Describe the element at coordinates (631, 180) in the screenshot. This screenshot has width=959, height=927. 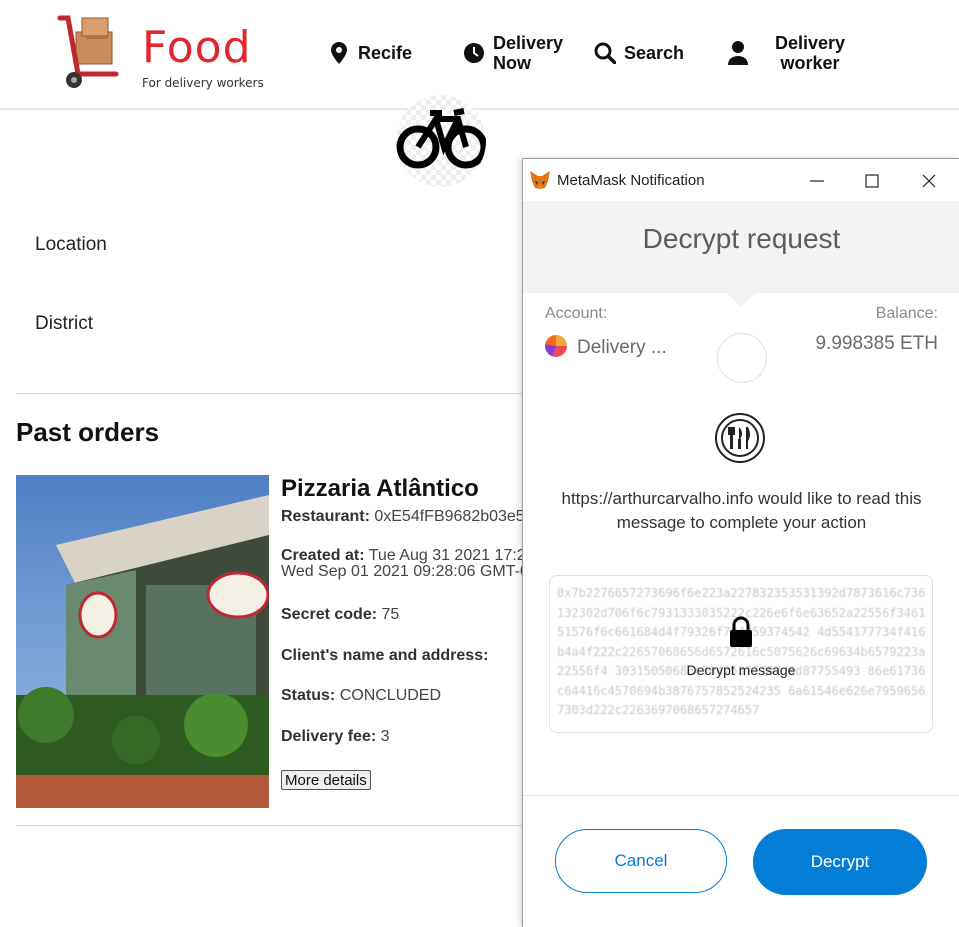
I see `window-title: MetaMask Notification` at that location.